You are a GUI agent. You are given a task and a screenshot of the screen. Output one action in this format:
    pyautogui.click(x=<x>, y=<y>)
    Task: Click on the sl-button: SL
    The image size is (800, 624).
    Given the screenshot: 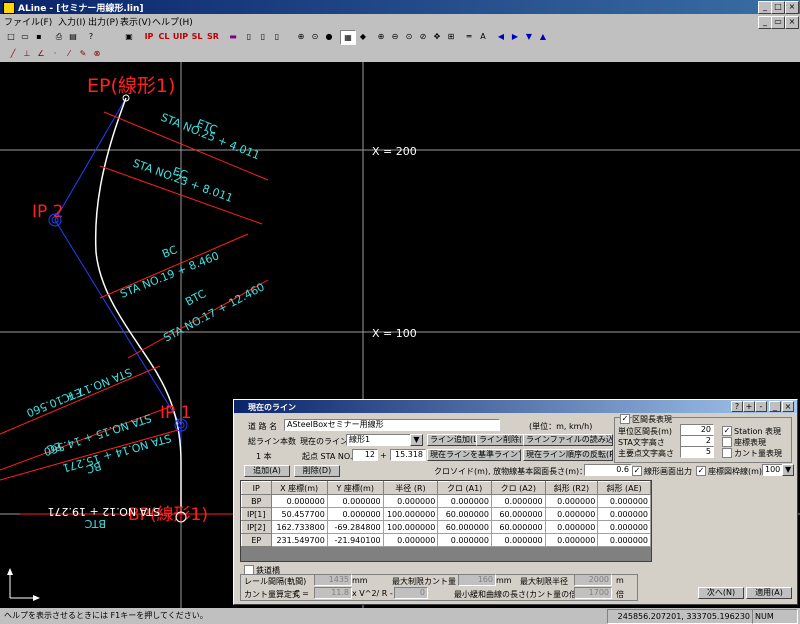 What is the action you would take?
    pyautogui.click(x=197, y=36)
    